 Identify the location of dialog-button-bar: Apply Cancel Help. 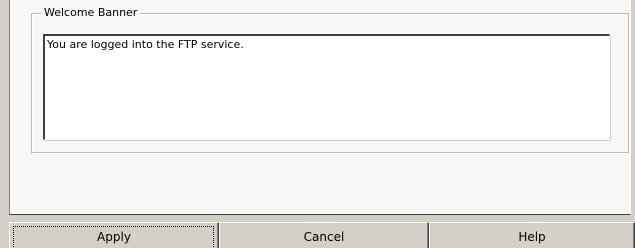
(322, 235).